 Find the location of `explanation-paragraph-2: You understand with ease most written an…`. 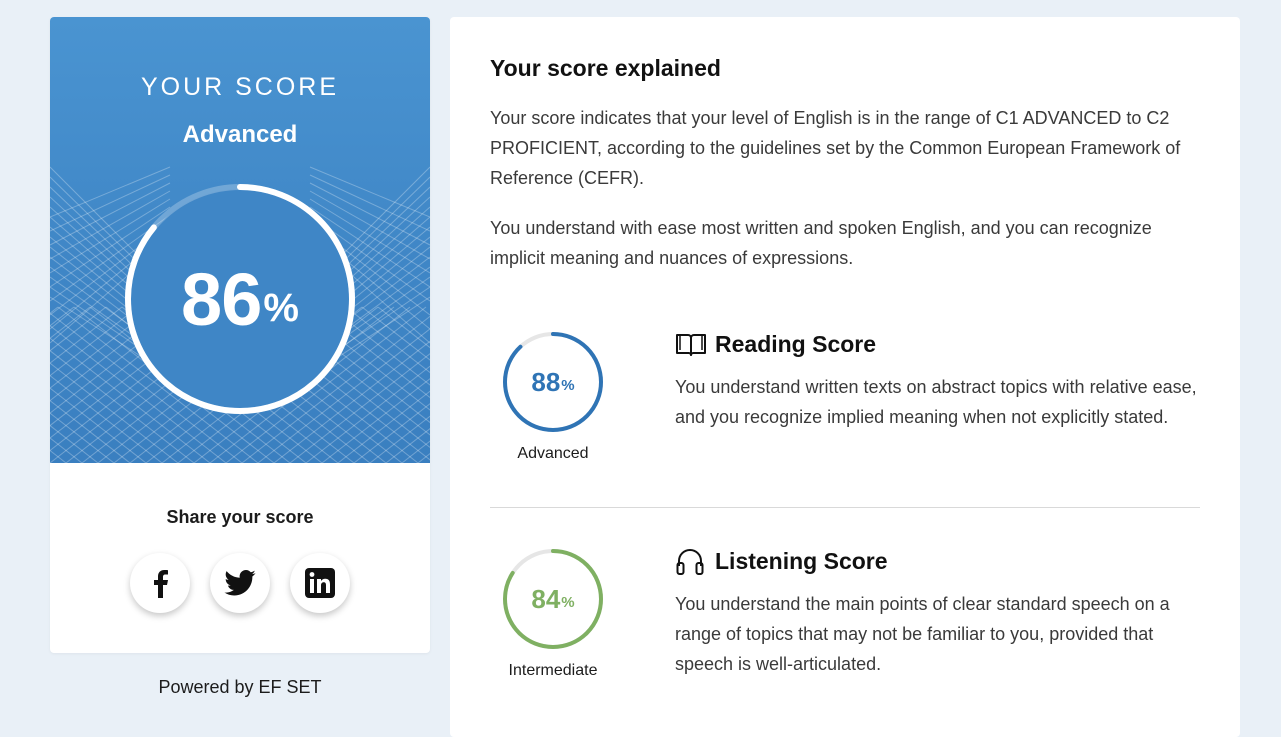

explanation-paragraph-2: You understand with ease most written an… is located at coordinates (821, 243).